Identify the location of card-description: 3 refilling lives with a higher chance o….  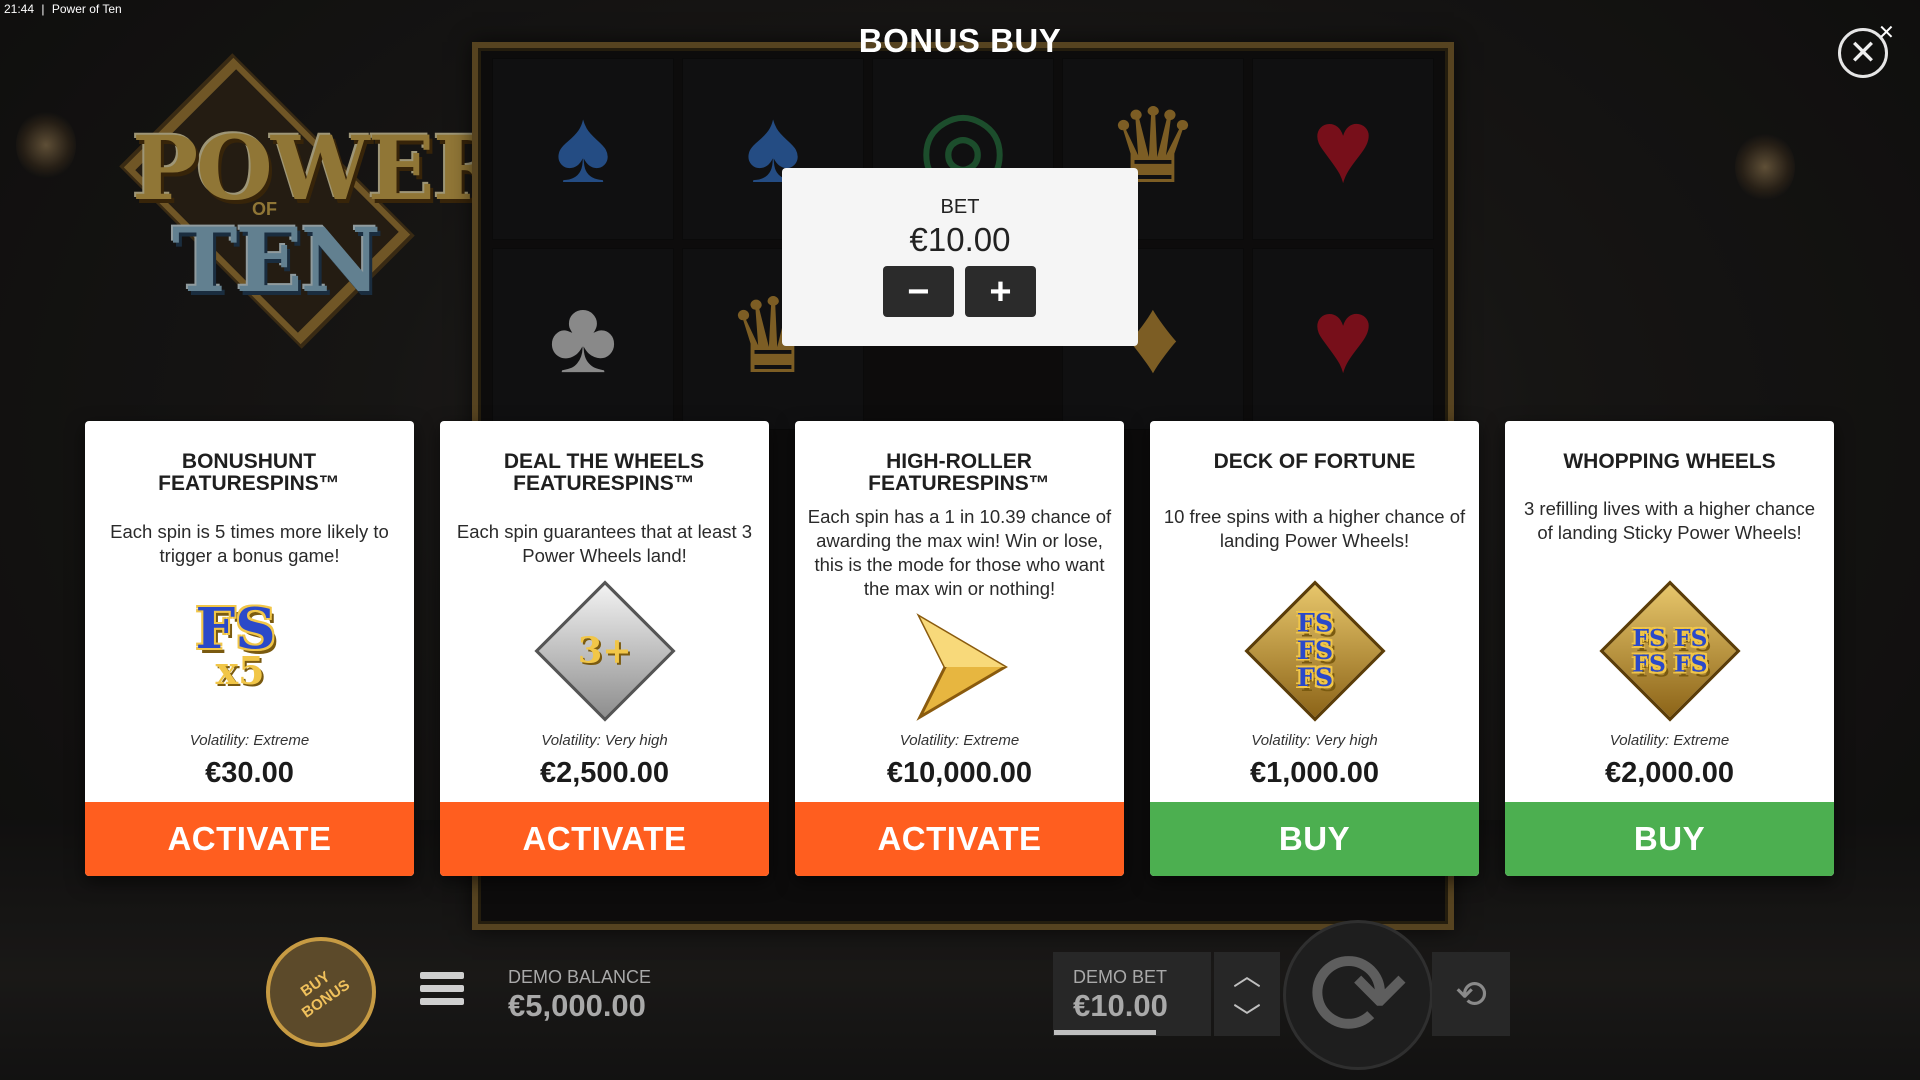
(1669, 520).